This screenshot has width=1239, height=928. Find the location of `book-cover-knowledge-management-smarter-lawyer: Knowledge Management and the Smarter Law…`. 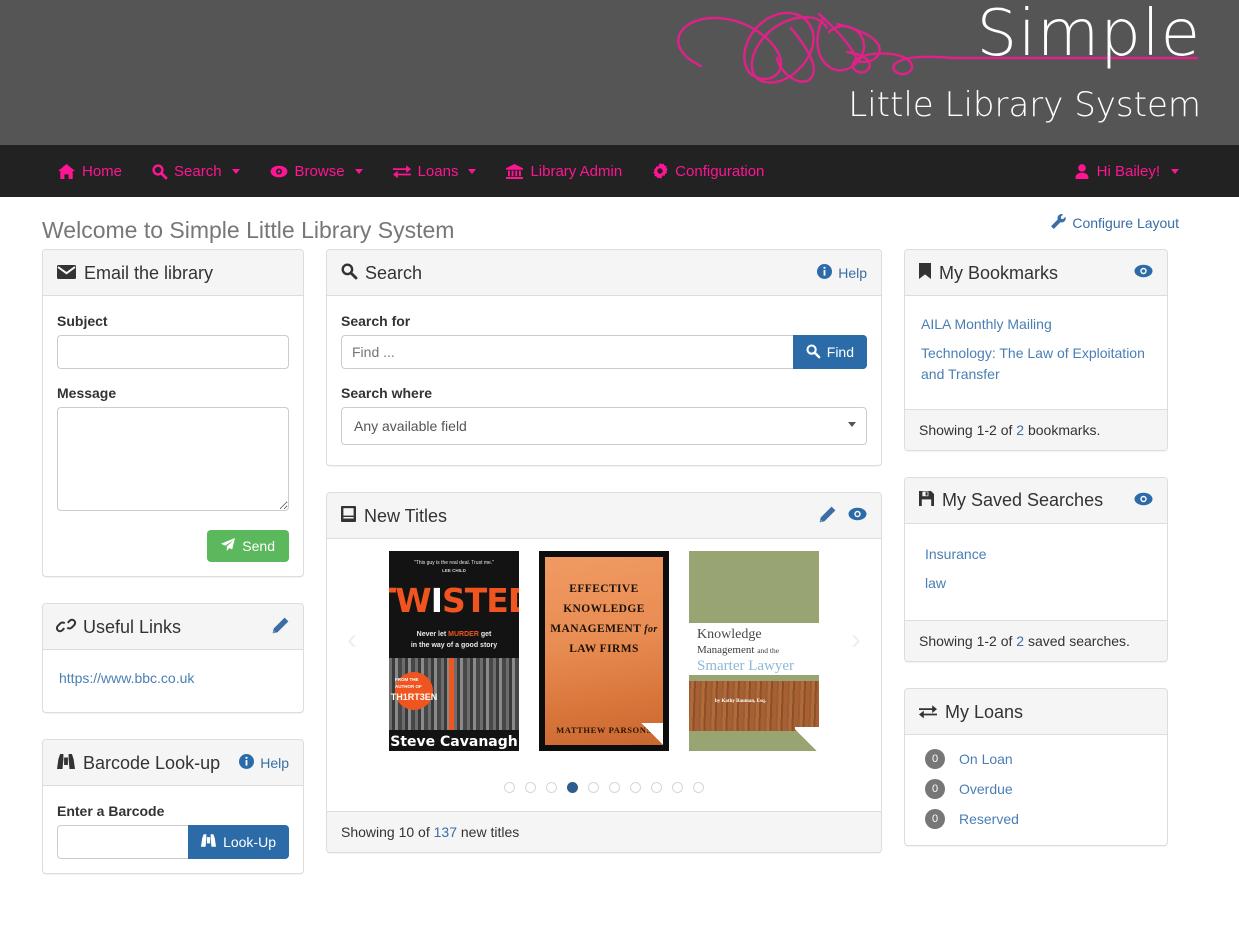

book-cover-knowledge-management-smarter-lawyer: Knowledge Management and the Smarter Law… is located at coordinates (754, 651).